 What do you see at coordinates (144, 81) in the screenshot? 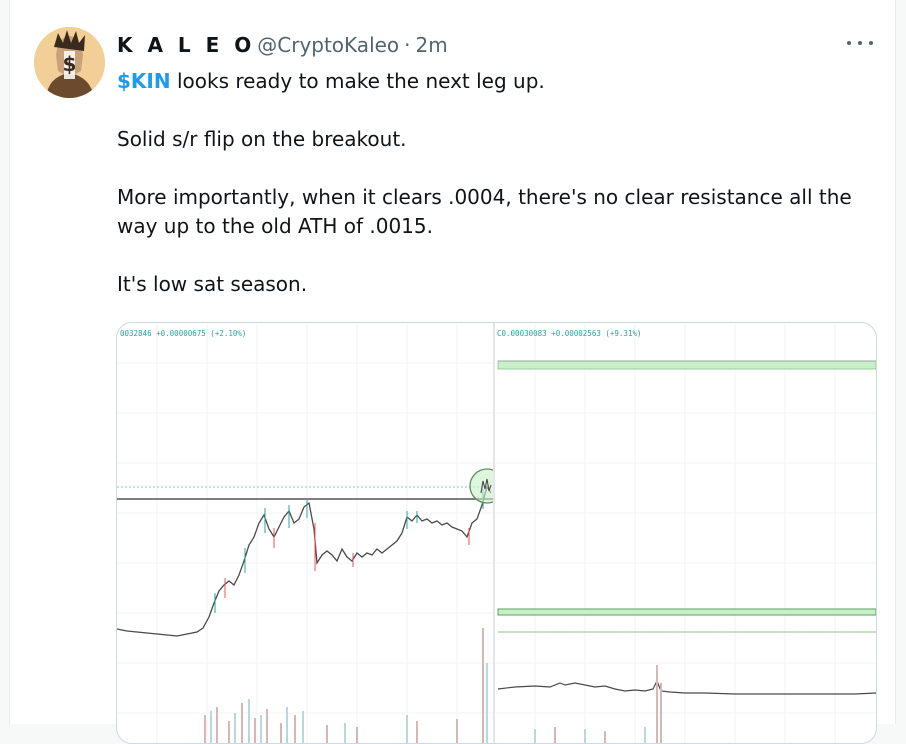
I see `cashtag-link: $KIN` at bounding box center [144, 81].